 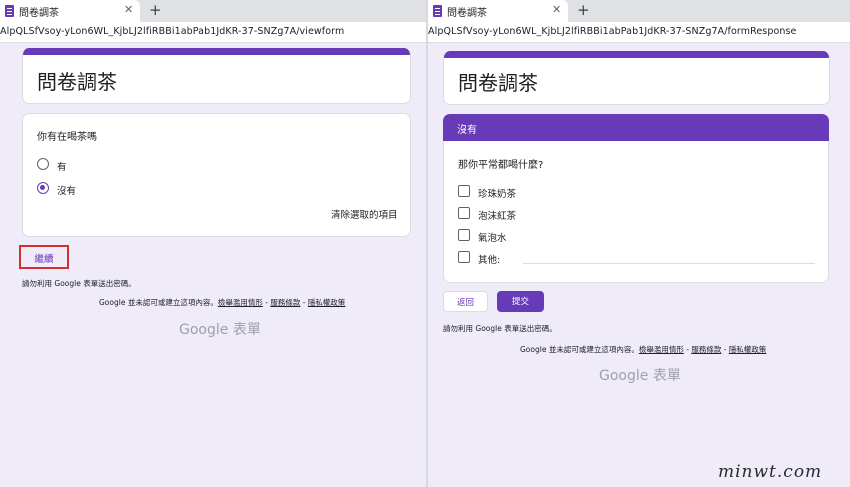 I want to click on clear-selection-link: 清除選取的項目, so click(x=364, y=214).